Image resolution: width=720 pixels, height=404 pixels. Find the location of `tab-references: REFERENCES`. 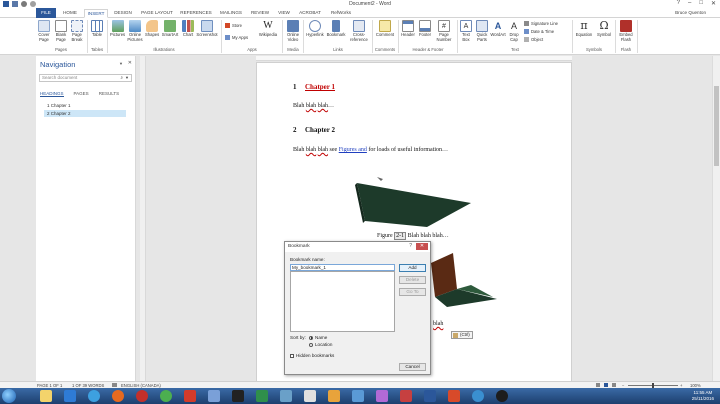

tab-references: REFERENCES is located at coordinates (196, 13).